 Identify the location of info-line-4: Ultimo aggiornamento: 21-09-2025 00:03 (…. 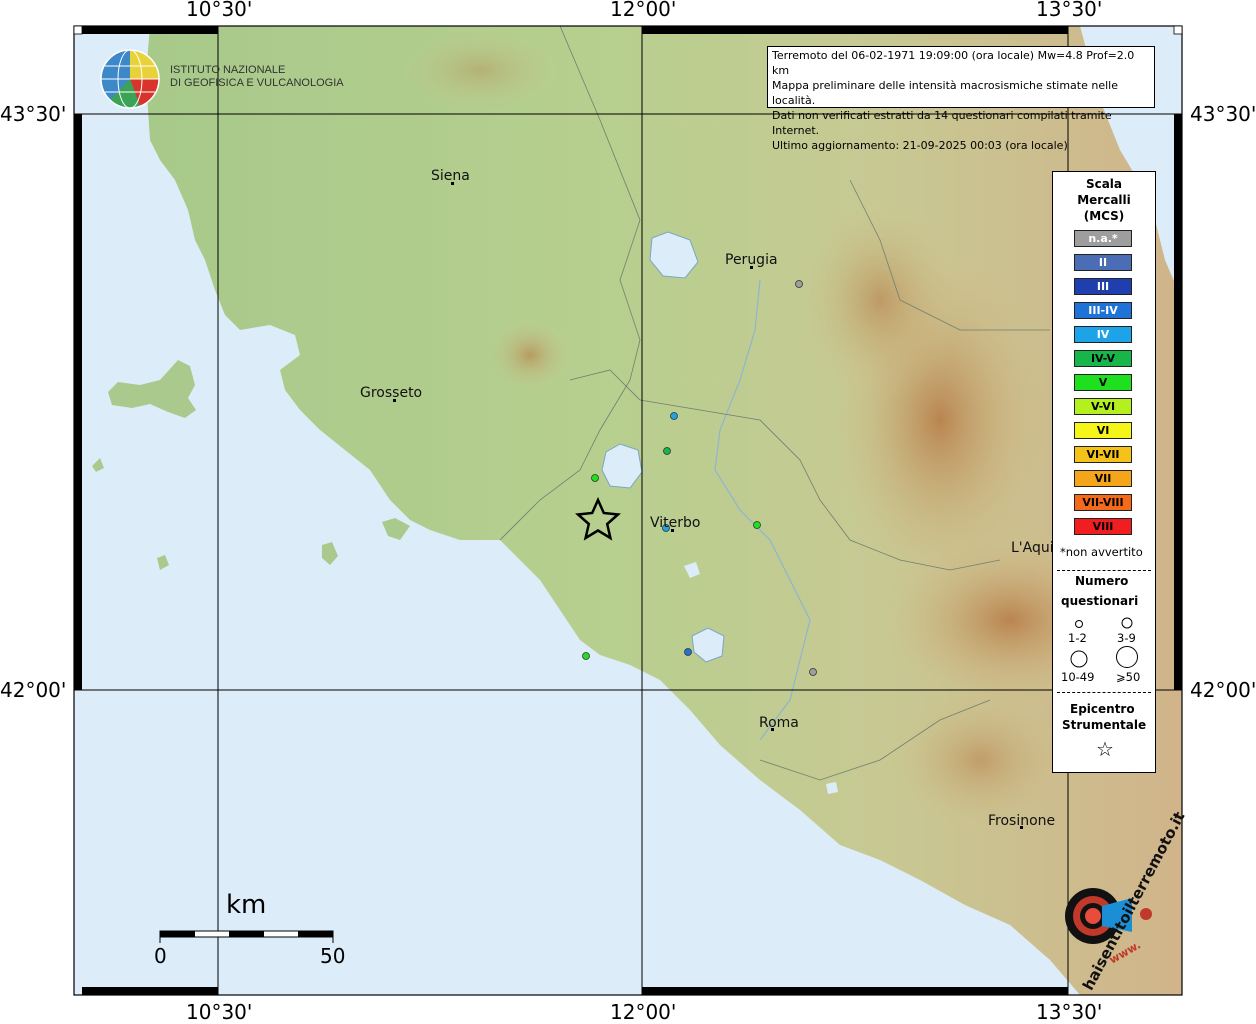
(920, 145).